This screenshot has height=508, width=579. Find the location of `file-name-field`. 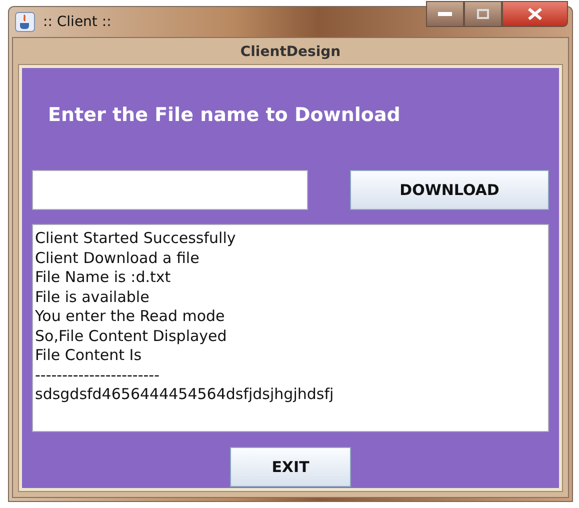

file-name-field is located at coordinates (170, 190).